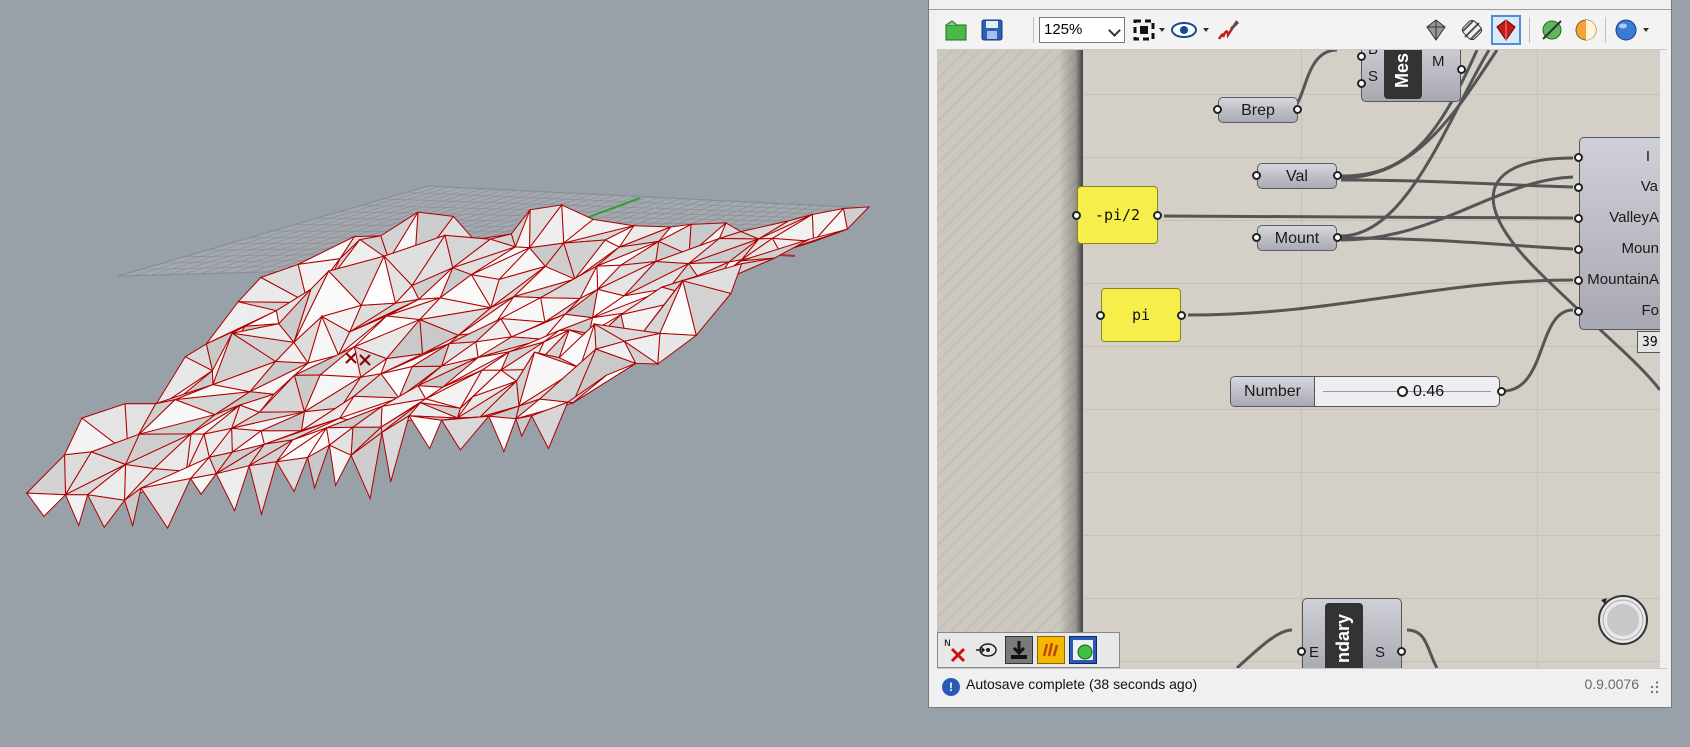  I want to click on redo-solution-icon, so click(987, 650).